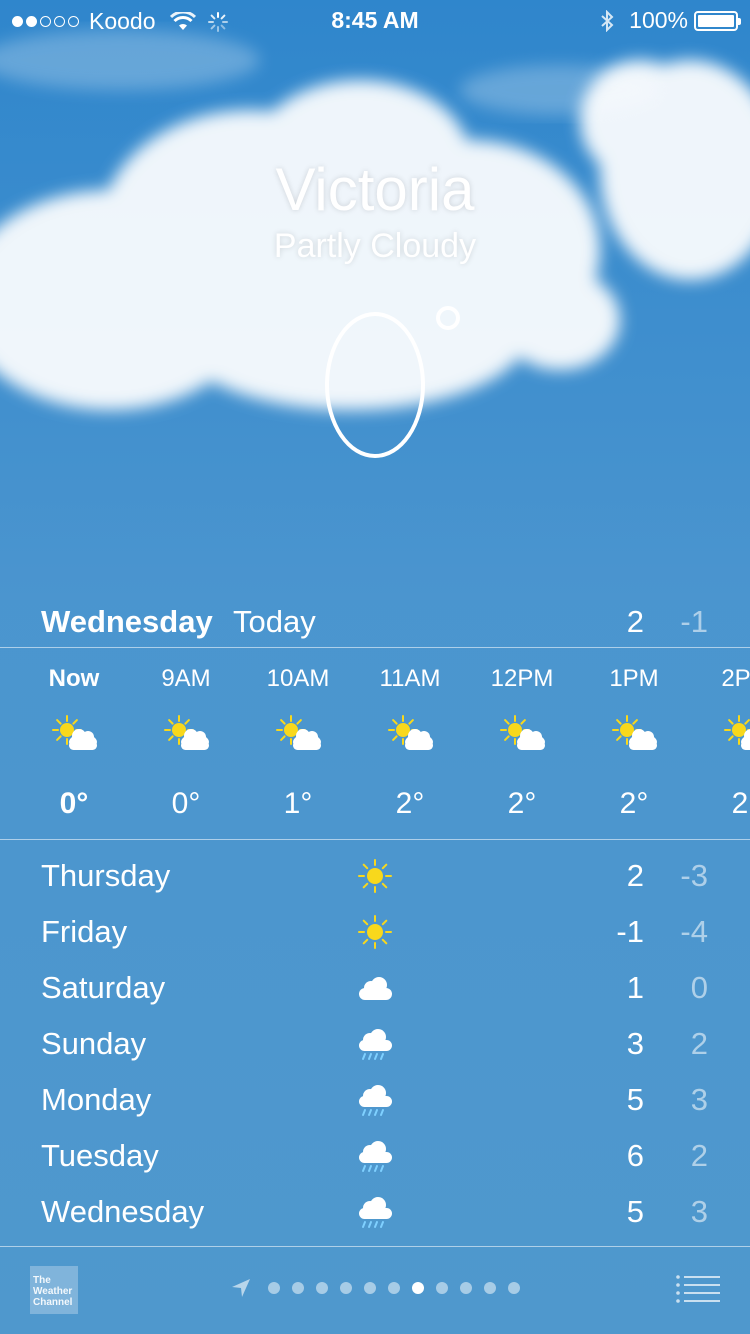 The height and width of the screenshot is (1334, 750). I want to click on day-high: -1, so click(630, 931).